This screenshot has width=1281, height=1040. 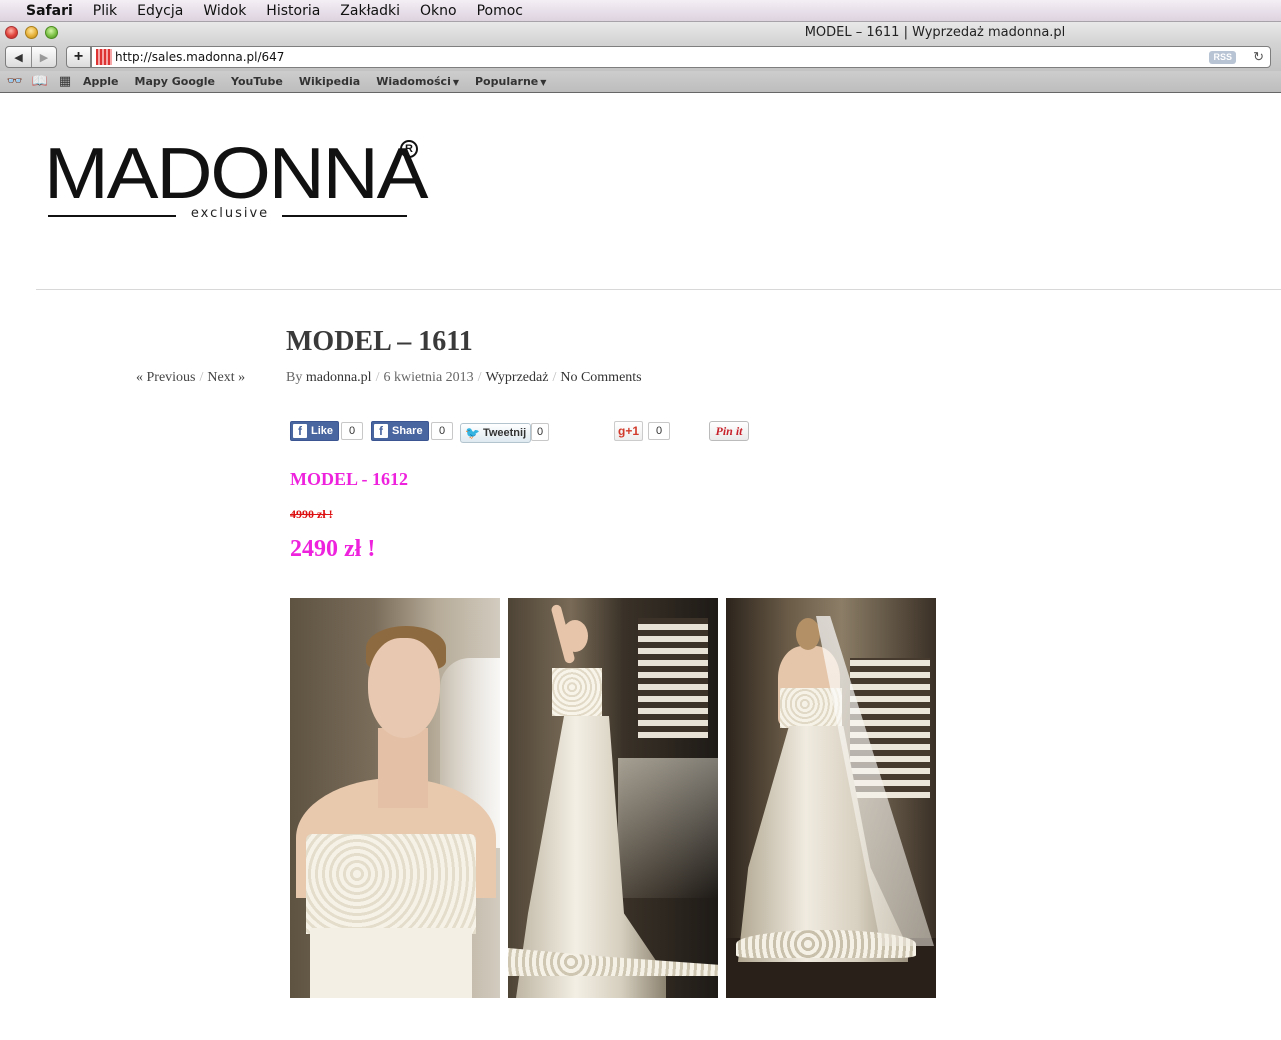 I want to click on facebook-share-label: Share, so click(x=407, y=431).